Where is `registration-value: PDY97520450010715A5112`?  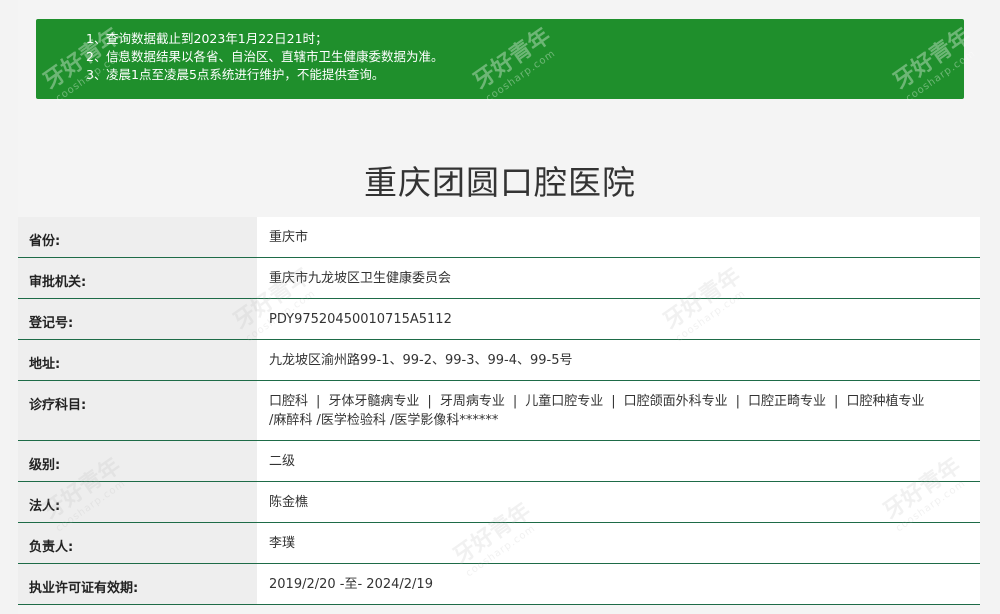 registration-value: PDY97520450010715A5112 is located at coordinates (618, 319).